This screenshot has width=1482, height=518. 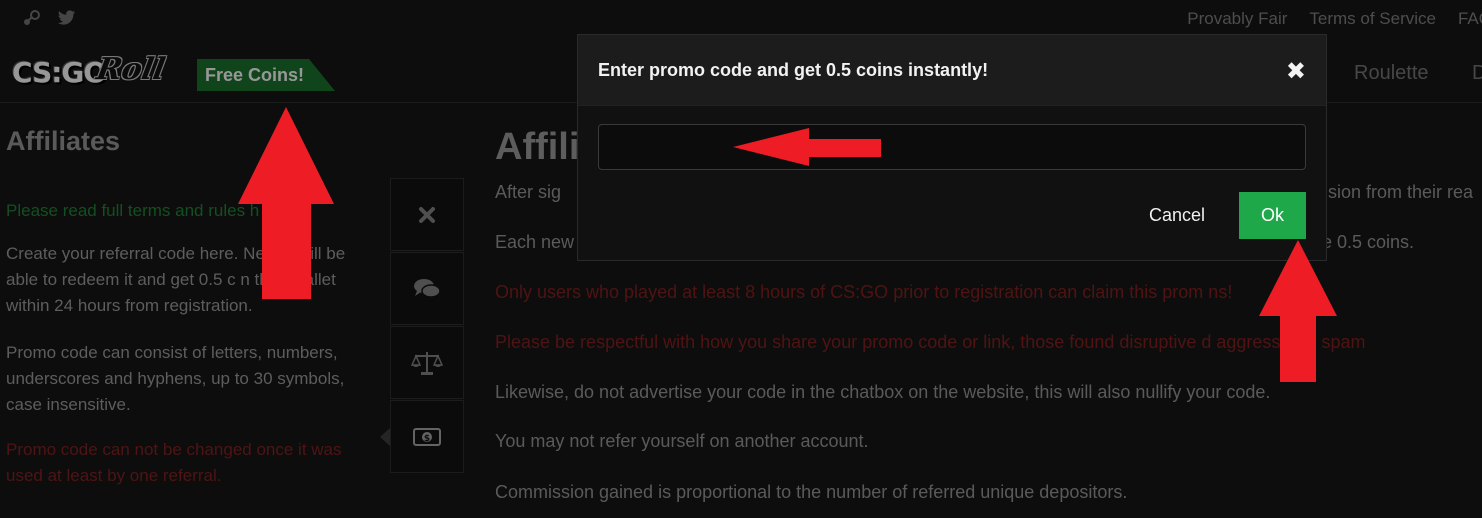 I want to click on promo-code-input, so click(x=952, y=147).